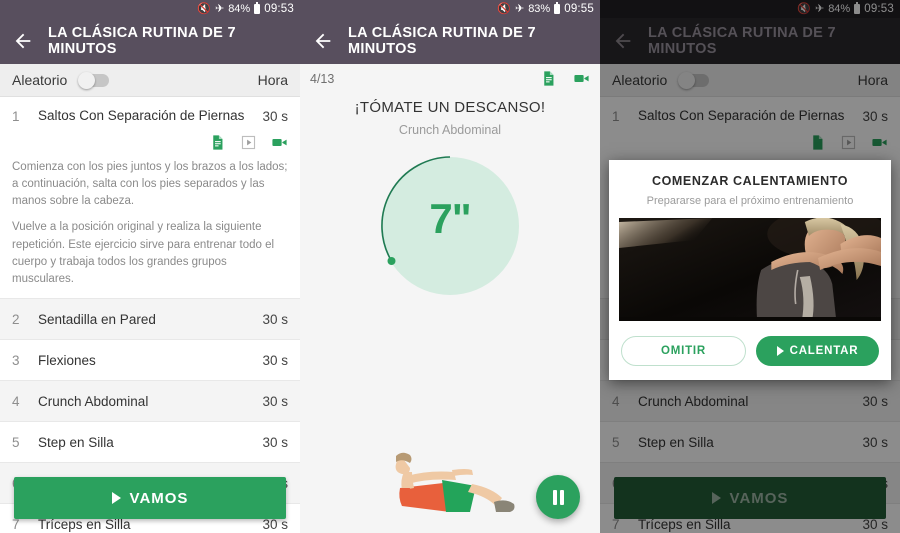 This screenshot has height=533, width=900. I want to click on exercise-progress-count: 4/13, so click(322, 78).